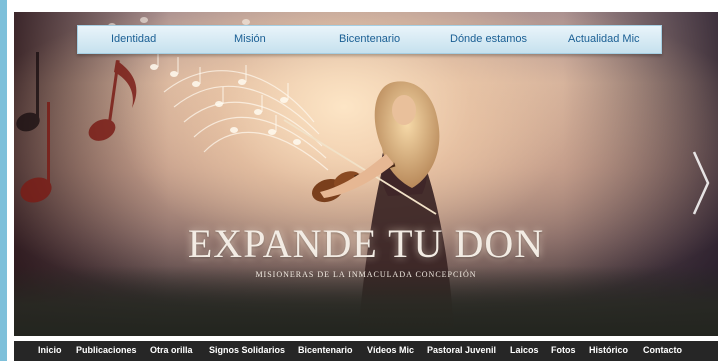  Describe the element at coordinates (563, 350) in the screenshot. I see `bottom-nav-item-fotos: Fotos` at that location.